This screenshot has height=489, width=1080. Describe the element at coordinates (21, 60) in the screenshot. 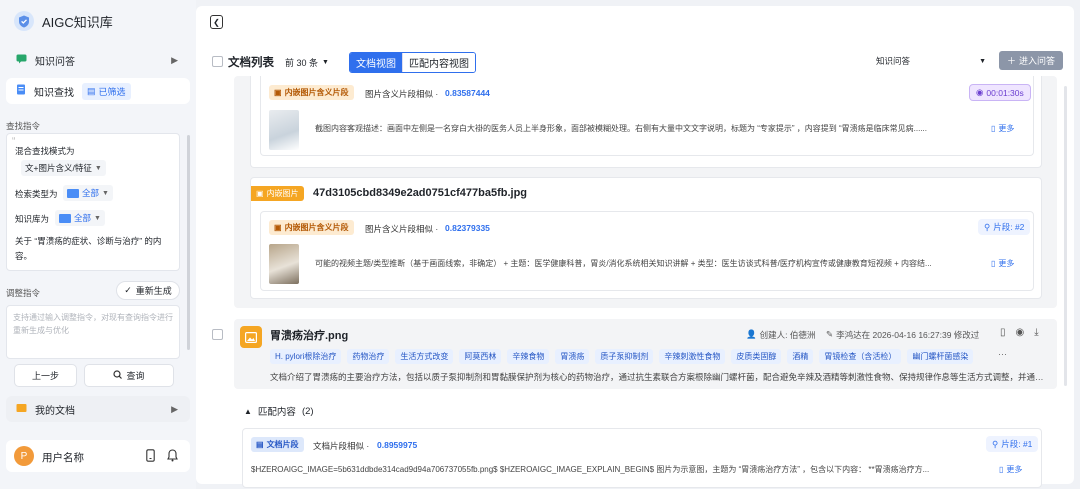

I see `chat-icon` at that location.